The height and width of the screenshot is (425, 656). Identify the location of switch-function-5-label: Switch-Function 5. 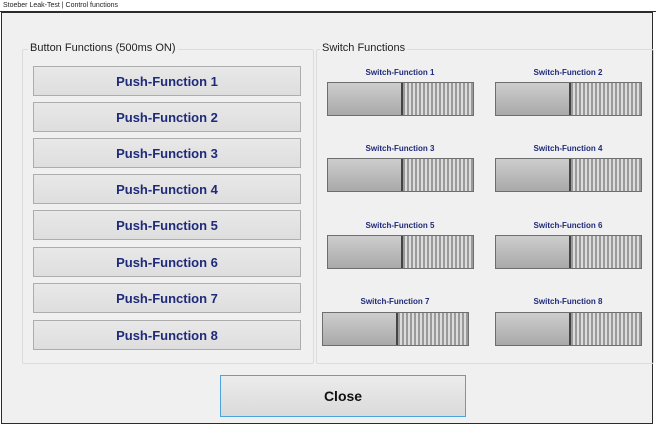
(400, 225).